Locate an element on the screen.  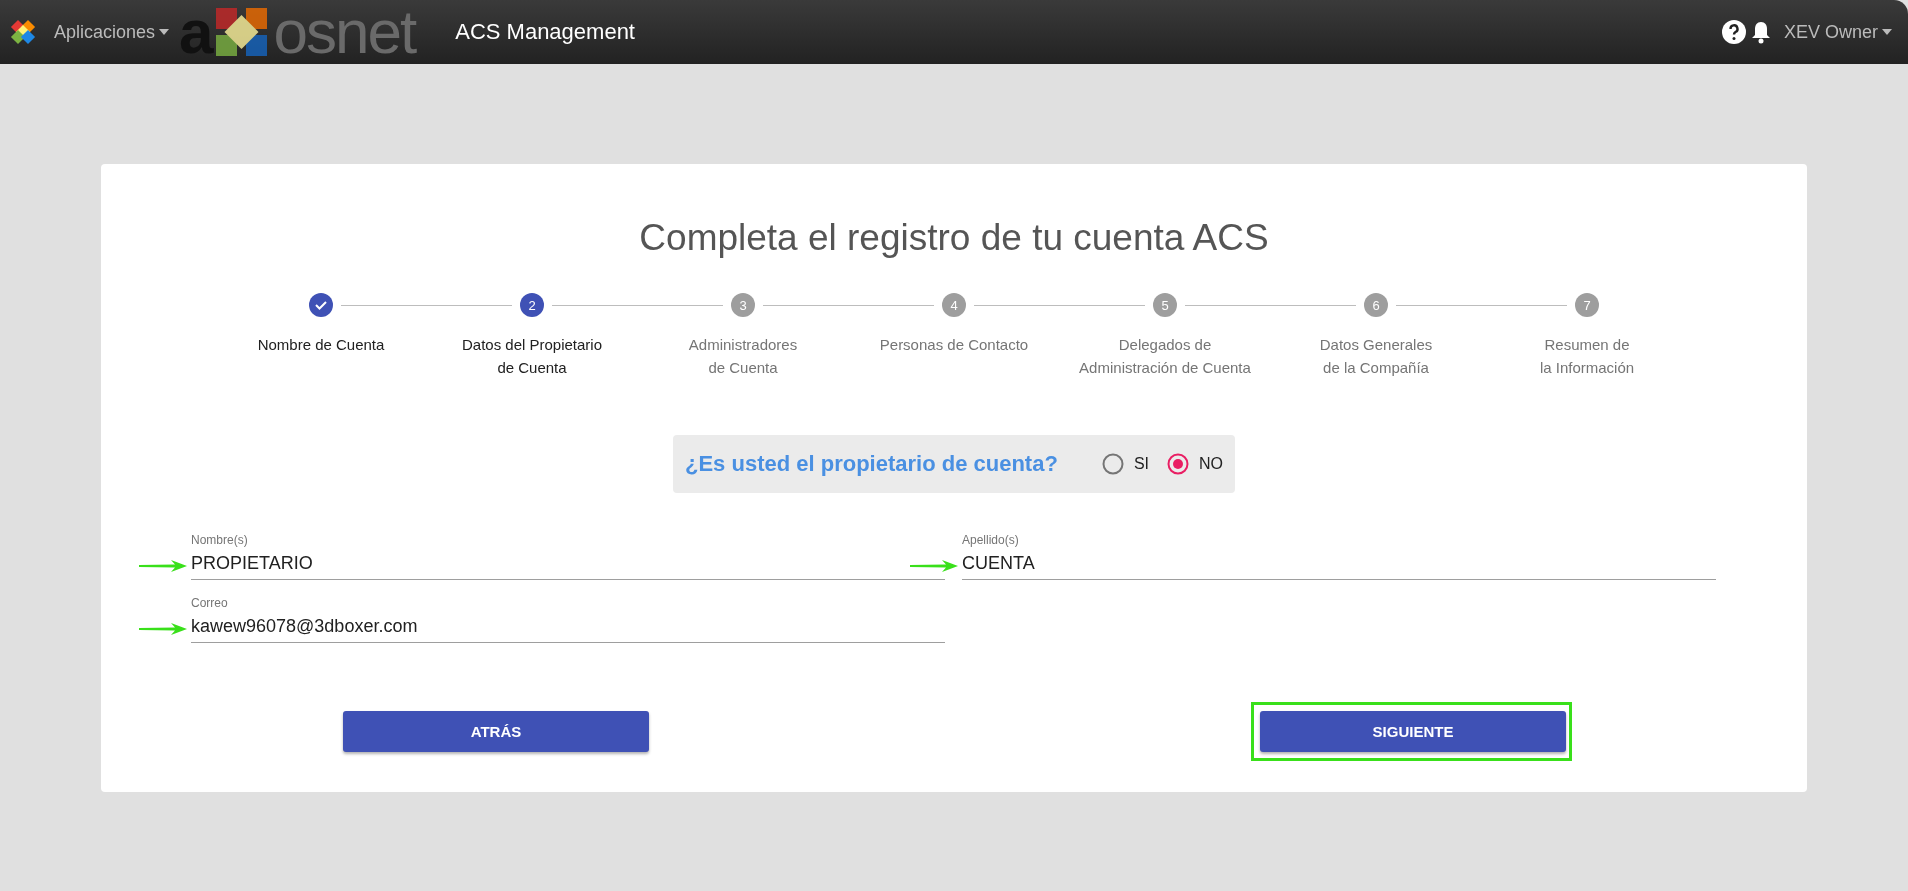
user-menu: XEV Owner is located at coordinates (1837, 32).